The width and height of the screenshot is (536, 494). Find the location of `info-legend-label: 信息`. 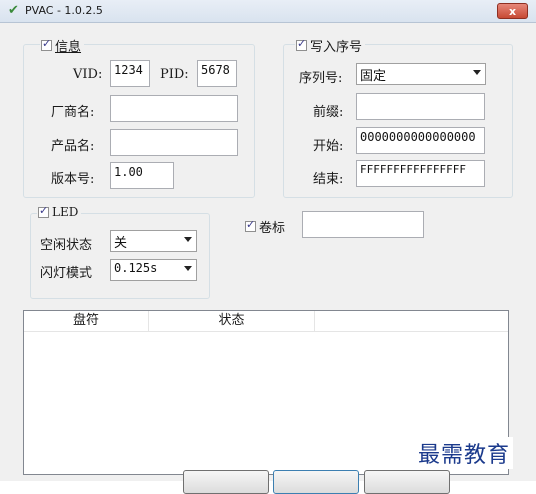

info-legend-label: 信息 is located at coordinates (68, 47).